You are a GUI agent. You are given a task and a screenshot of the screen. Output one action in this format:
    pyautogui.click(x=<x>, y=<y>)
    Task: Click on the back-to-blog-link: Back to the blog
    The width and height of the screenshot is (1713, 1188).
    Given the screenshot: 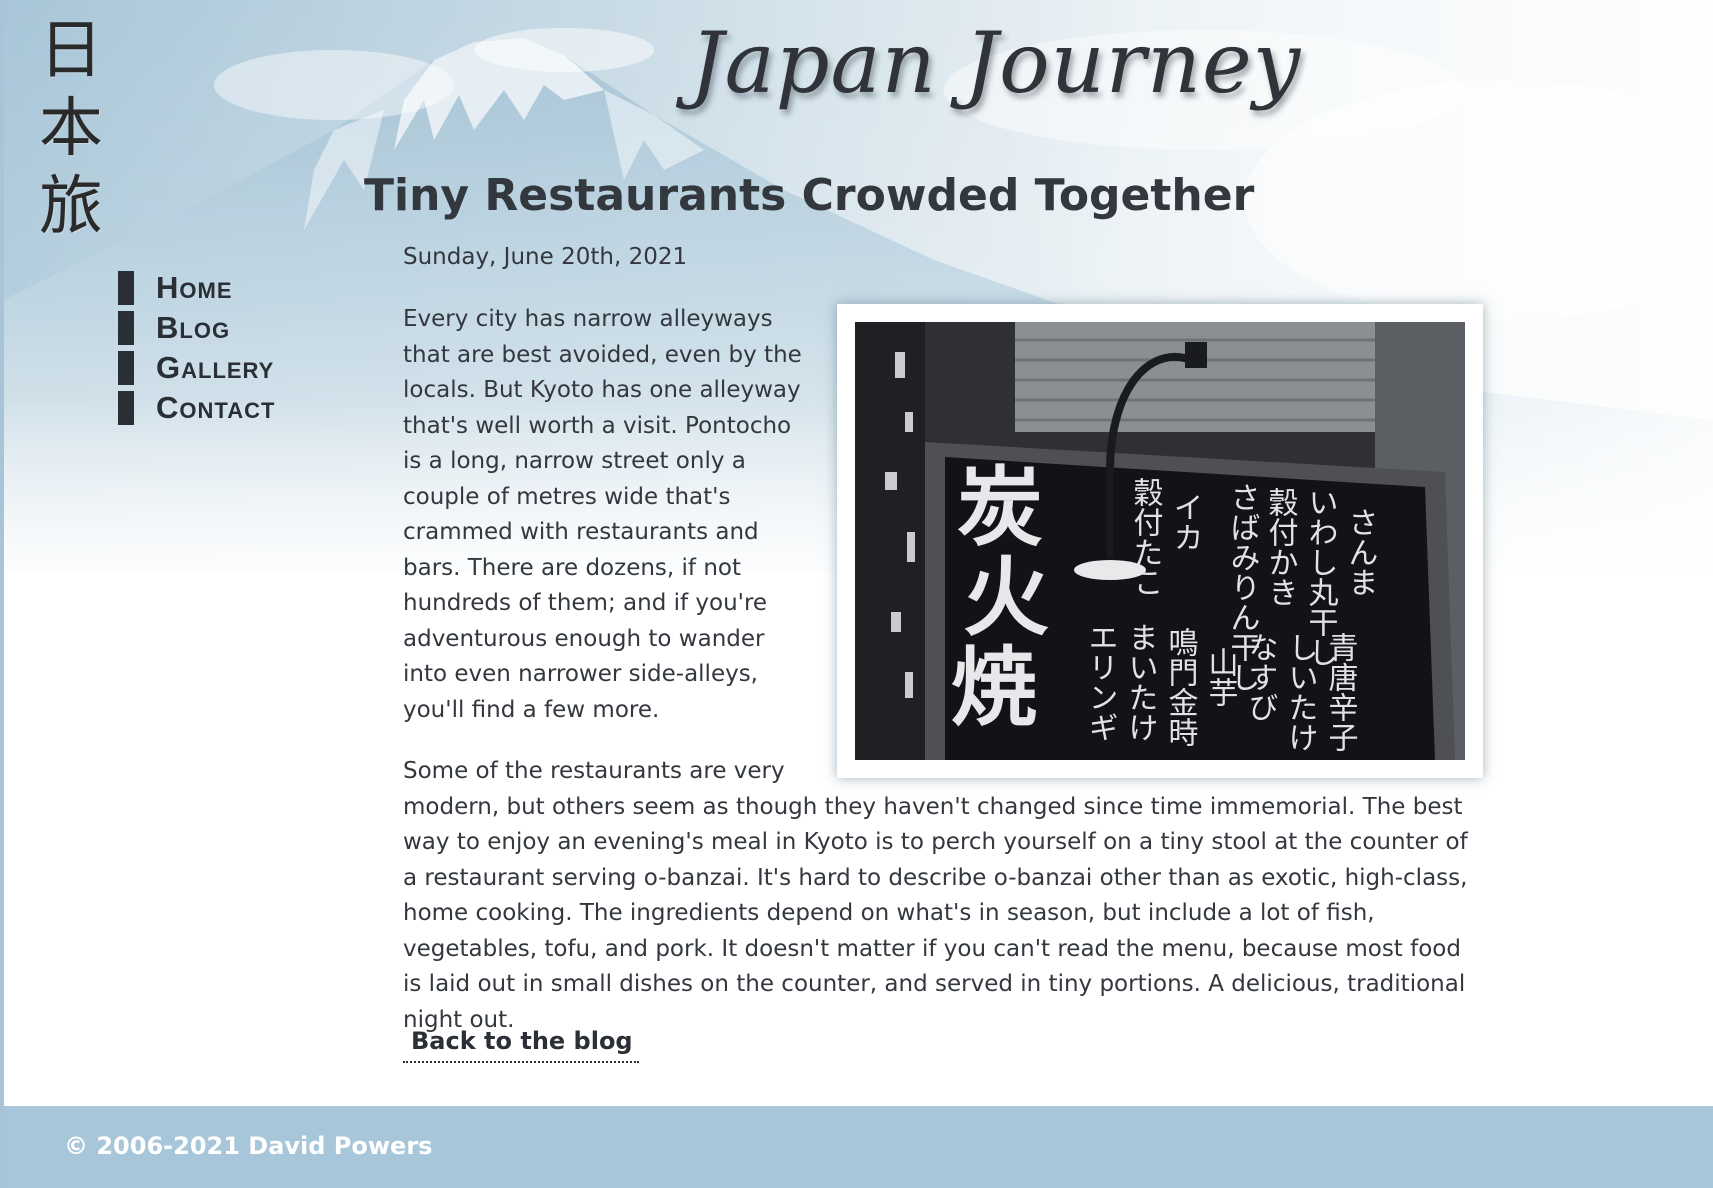 What is the action you would take?
    pyautogui.click(x=521, y=1045)
    